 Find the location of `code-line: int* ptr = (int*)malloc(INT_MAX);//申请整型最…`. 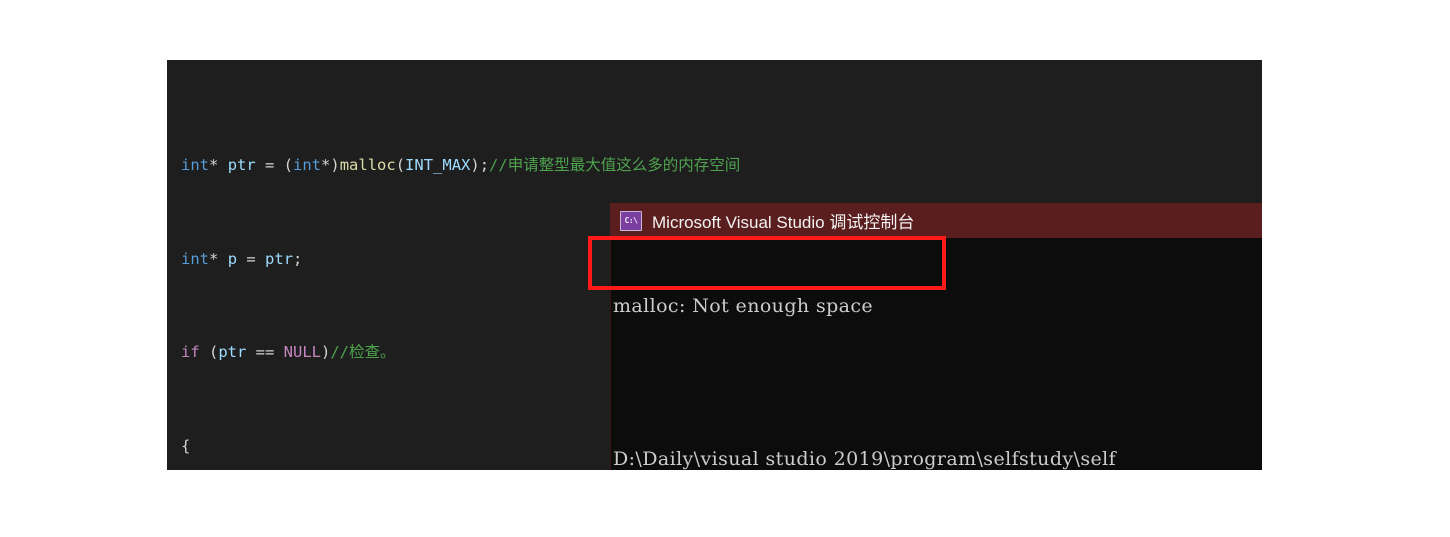

code-line: int* ptr = (int*)malloc(INT_MAX);//申请整型最… is located at coordinates (461, 165).